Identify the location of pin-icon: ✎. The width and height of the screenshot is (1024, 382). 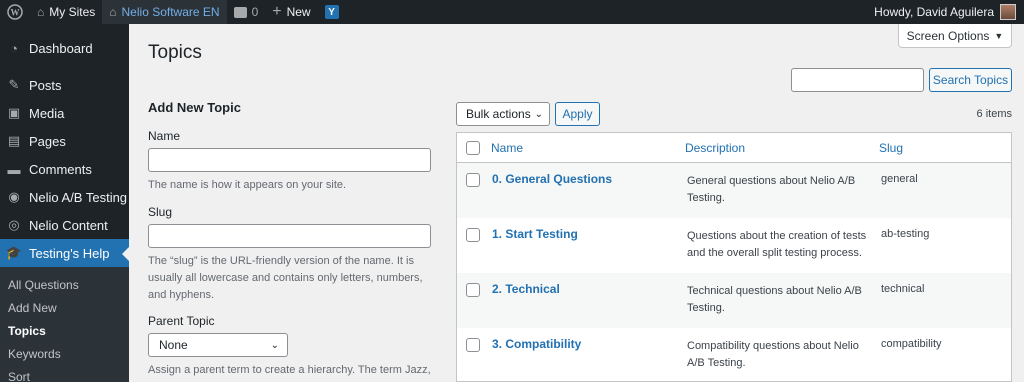
(14, 84).